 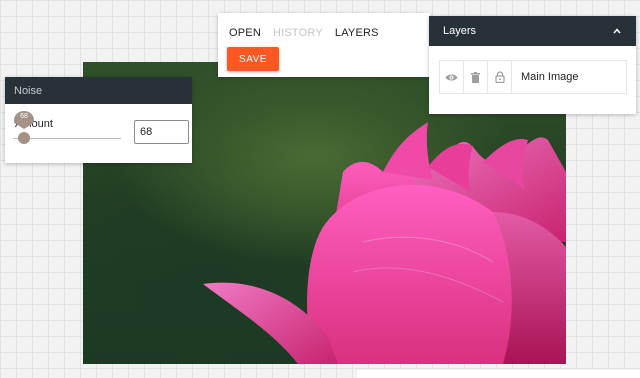 I want to click on amount-slider-thumb, so click(x=24, y=138).